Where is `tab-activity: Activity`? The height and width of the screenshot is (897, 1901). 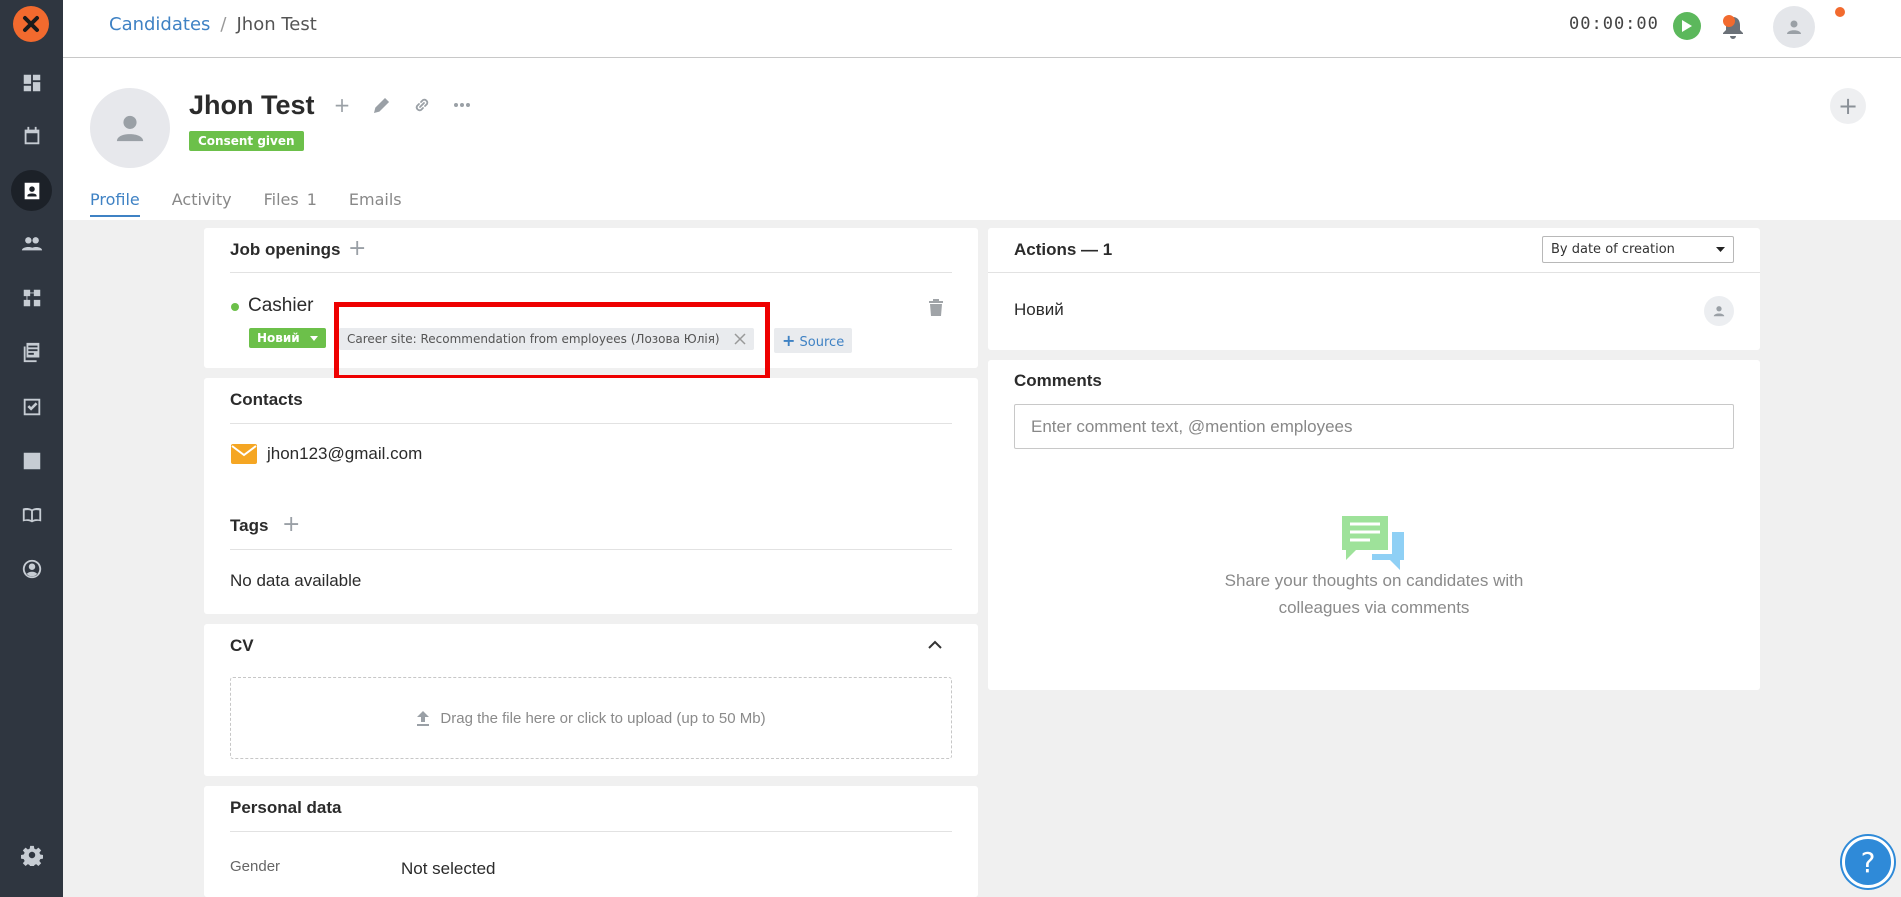 tab-activity: Activity is located at coordinates (202, 203).